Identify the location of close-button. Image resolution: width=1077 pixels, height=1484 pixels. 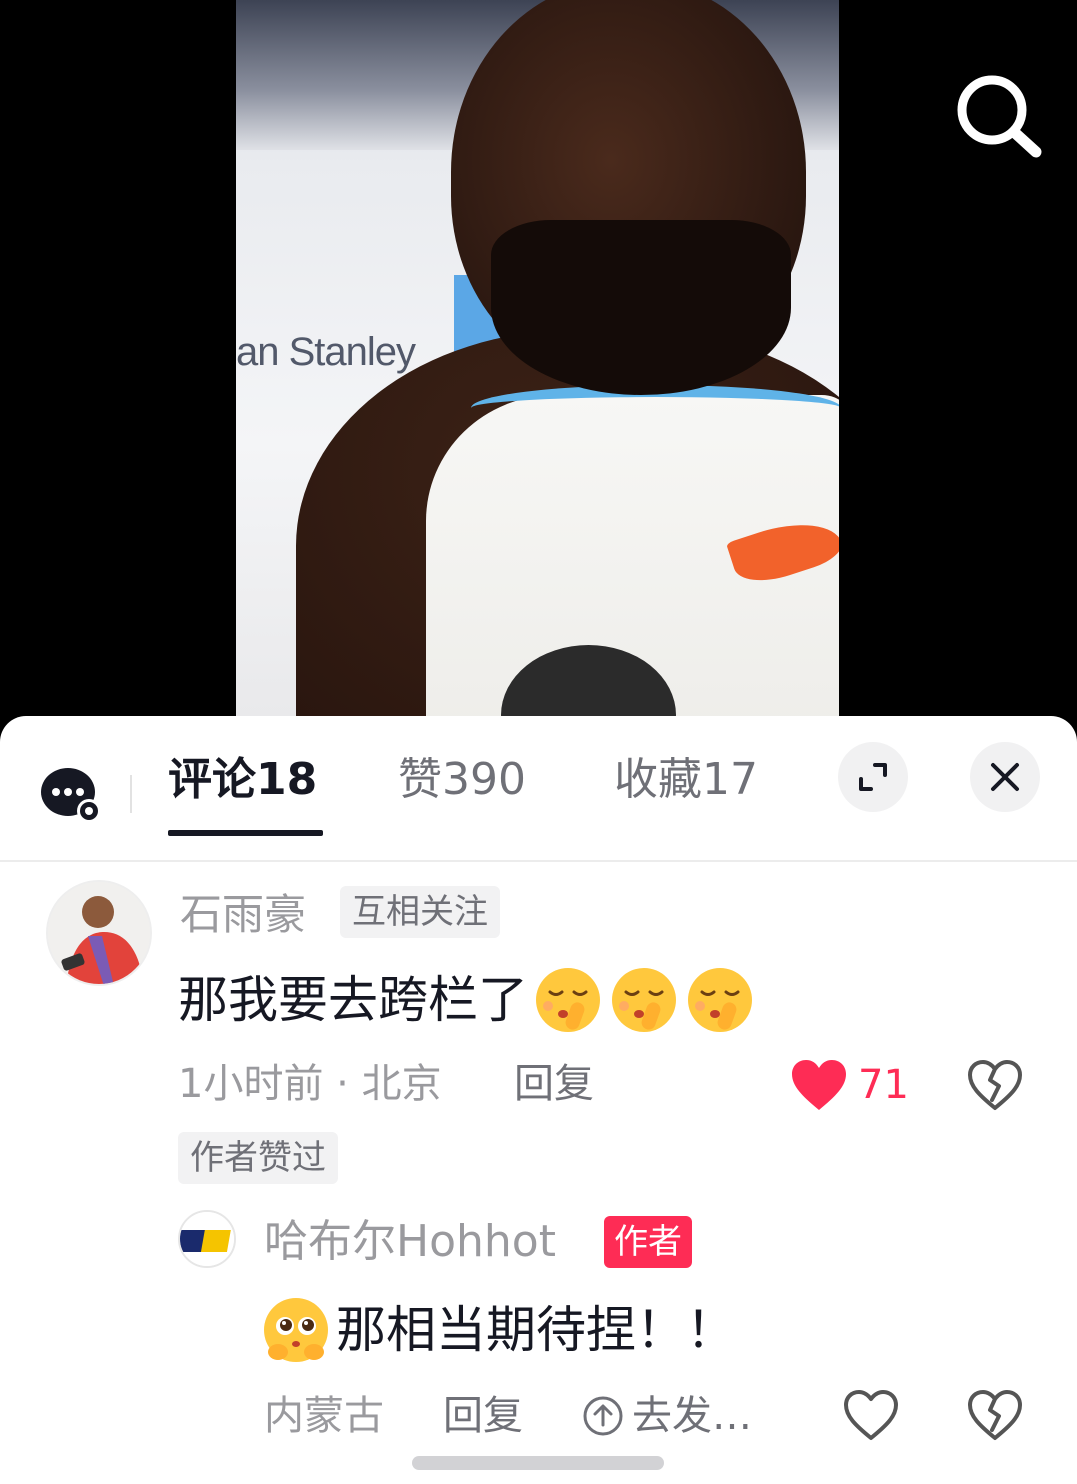
(1005, 777).